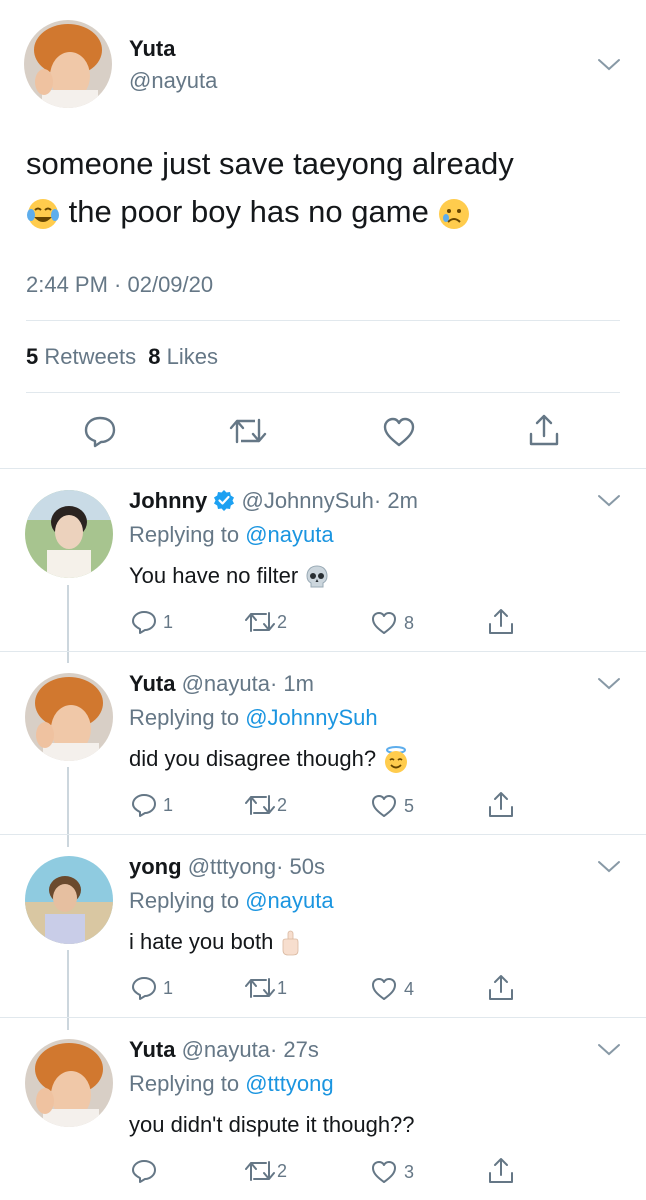  What do you see at coordinates (392, 989) in the screenshot?
I see `like-action: 4` at bounding box center [392, 989].